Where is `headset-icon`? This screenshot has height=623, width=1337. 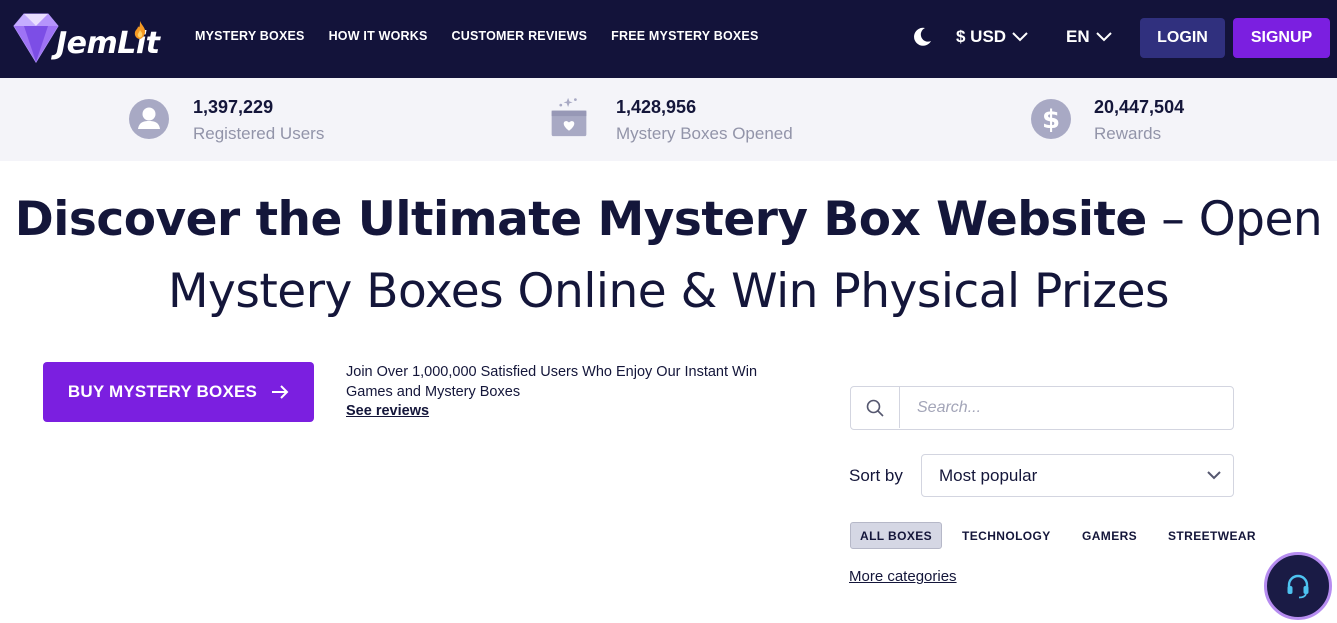 headset-icon is located at coordinates (1298, 586).